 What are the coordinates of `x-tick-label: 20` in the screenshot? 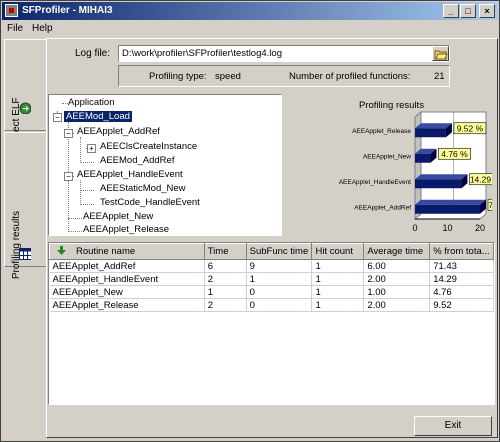 It's located at (480, 228).